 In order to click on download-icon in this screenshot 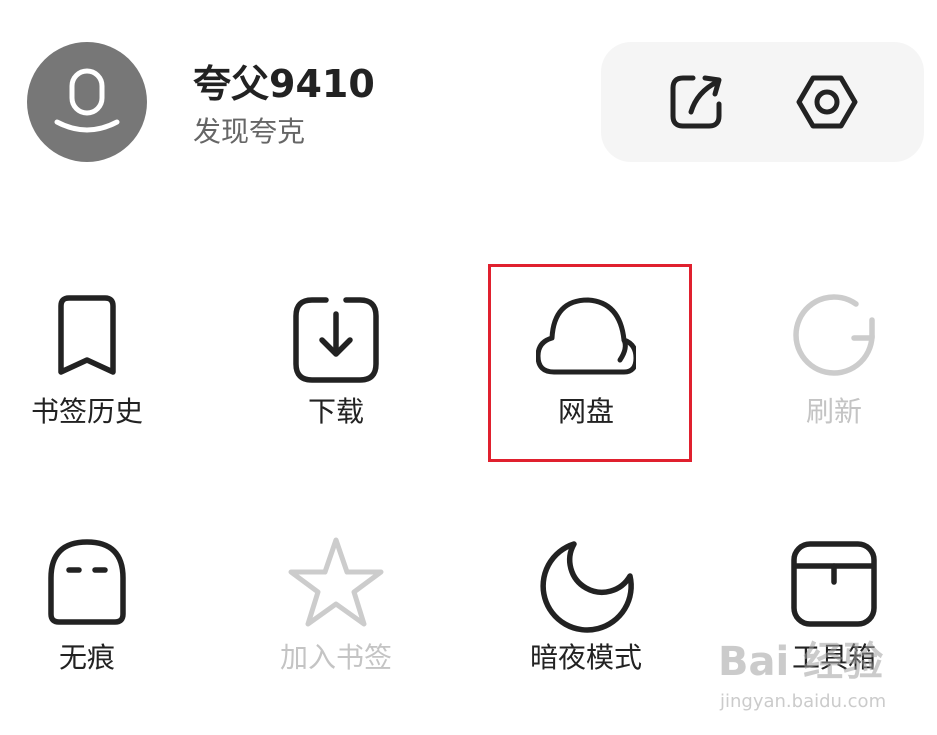, I will do `click(336, 340)`.